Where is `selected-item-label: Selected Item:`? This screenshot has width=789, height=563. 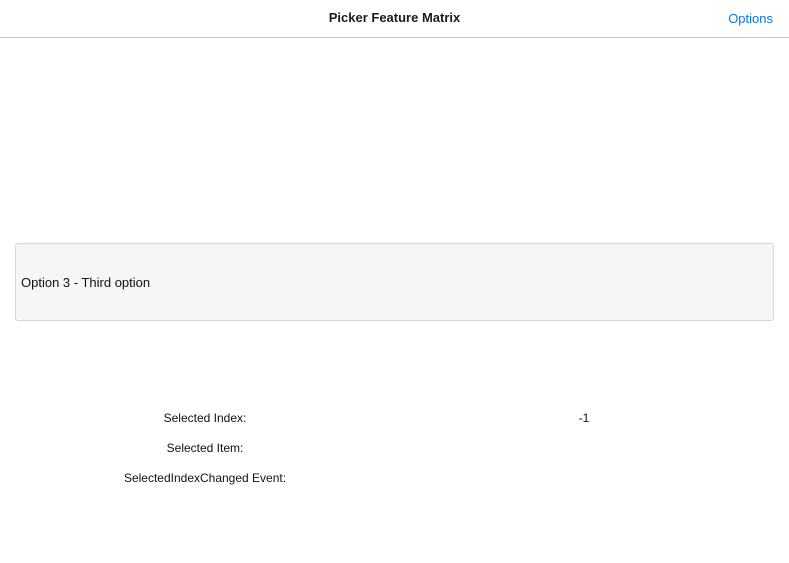 selected-item-label: Selected Item: is located at coordinates (205, 448).